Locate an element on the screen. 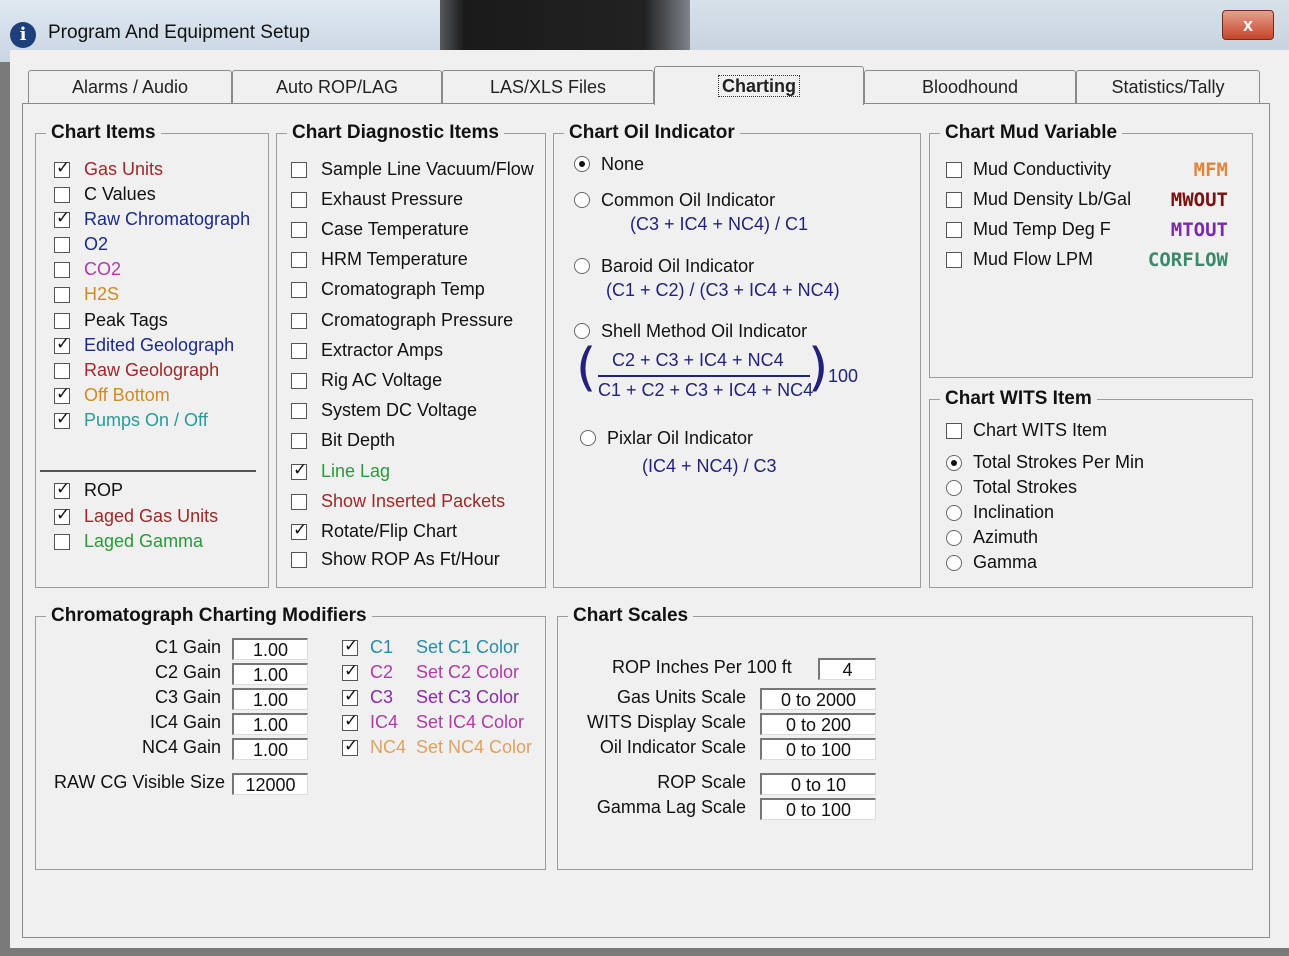 Image resolution: width=1289 pixels, height=956 pixels. tab-alarms-audio: Alarms / Audio is located at coordinates (130, 87).